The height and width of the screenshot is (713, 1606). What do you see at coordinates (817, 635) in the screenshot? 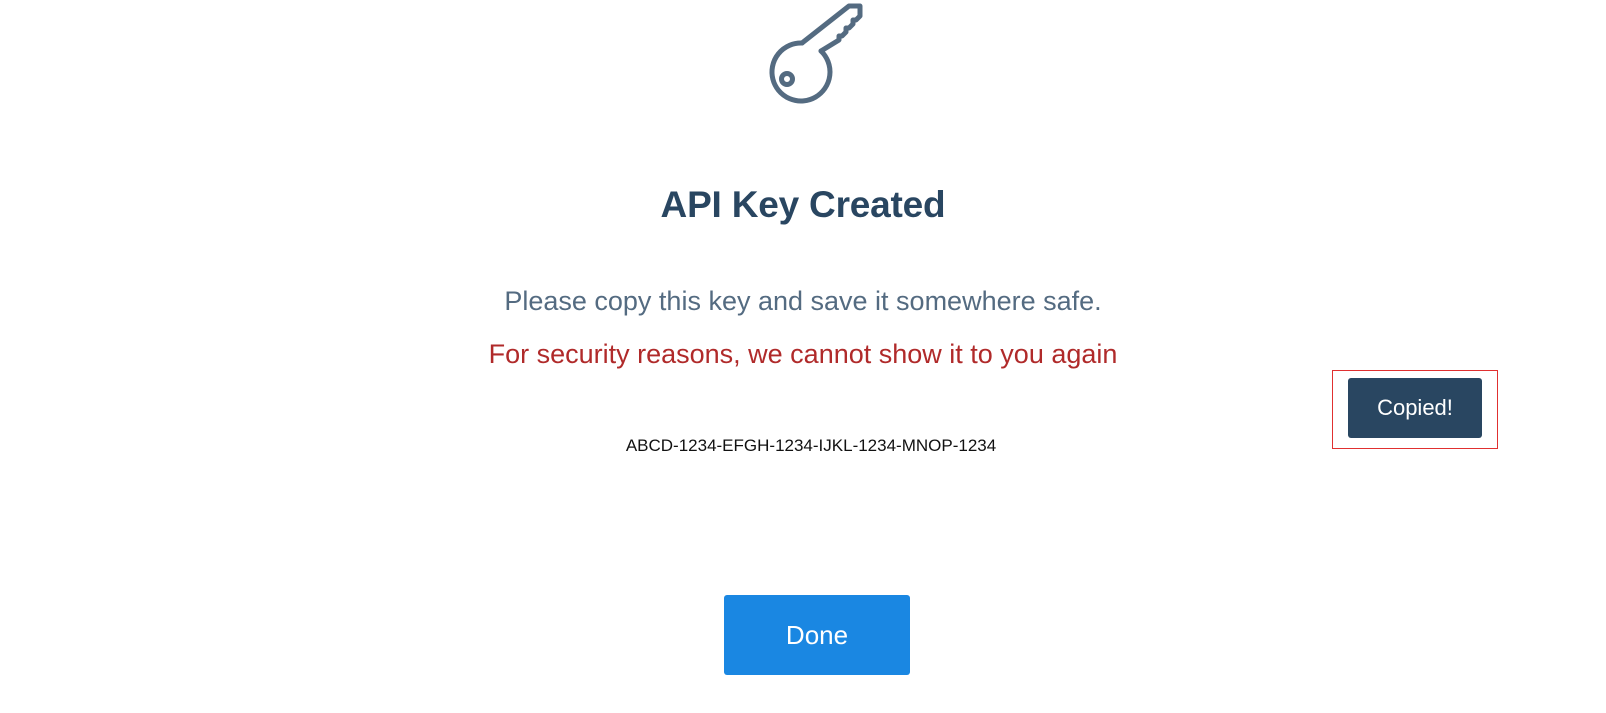
I see `done-button: Done` at bounding box center [817, 635].